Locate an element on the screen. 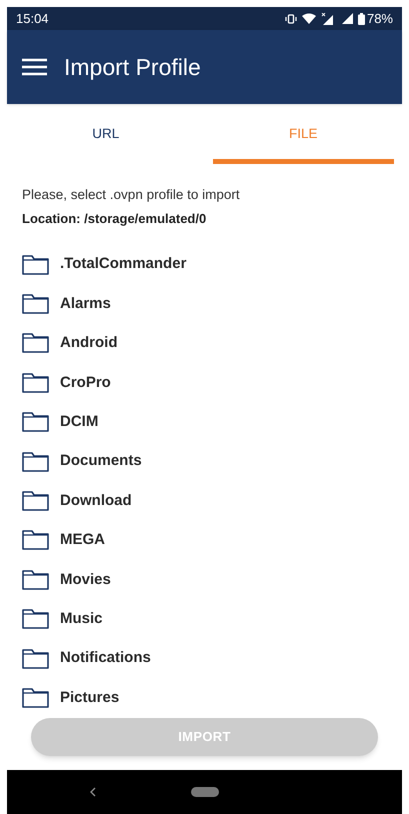  folder-item: CroPro is located at coordinates (85, 383).